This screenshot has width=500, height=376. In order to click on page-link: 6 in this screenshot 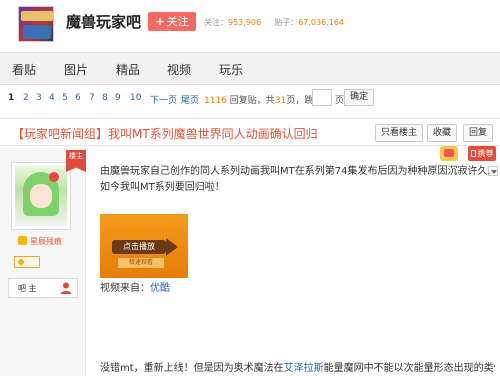, I will do `click(78, 98)`.